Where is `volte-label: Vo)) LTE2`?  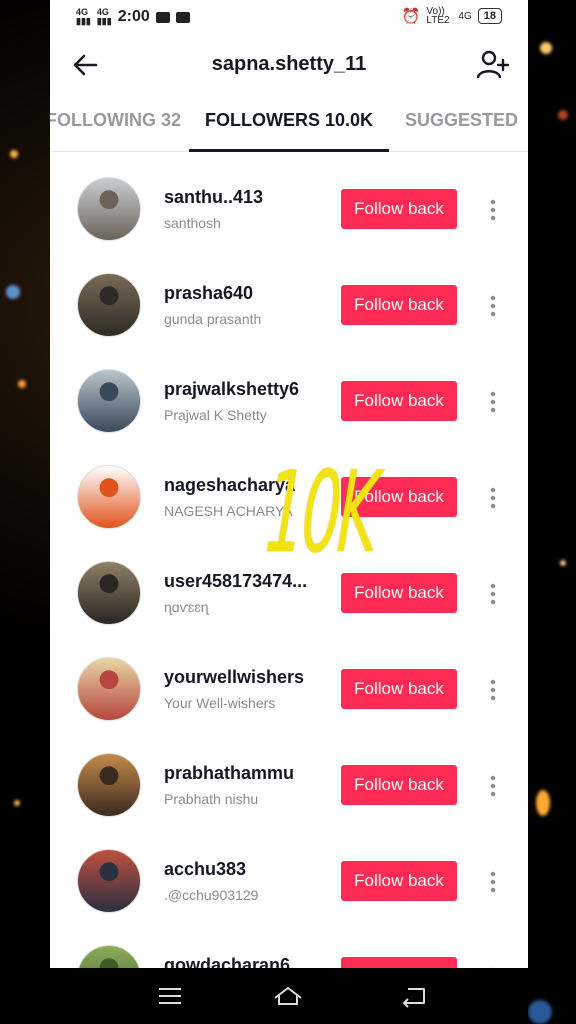 volte-label: Vo)) LTE2 is located at coordinates (438, 16).